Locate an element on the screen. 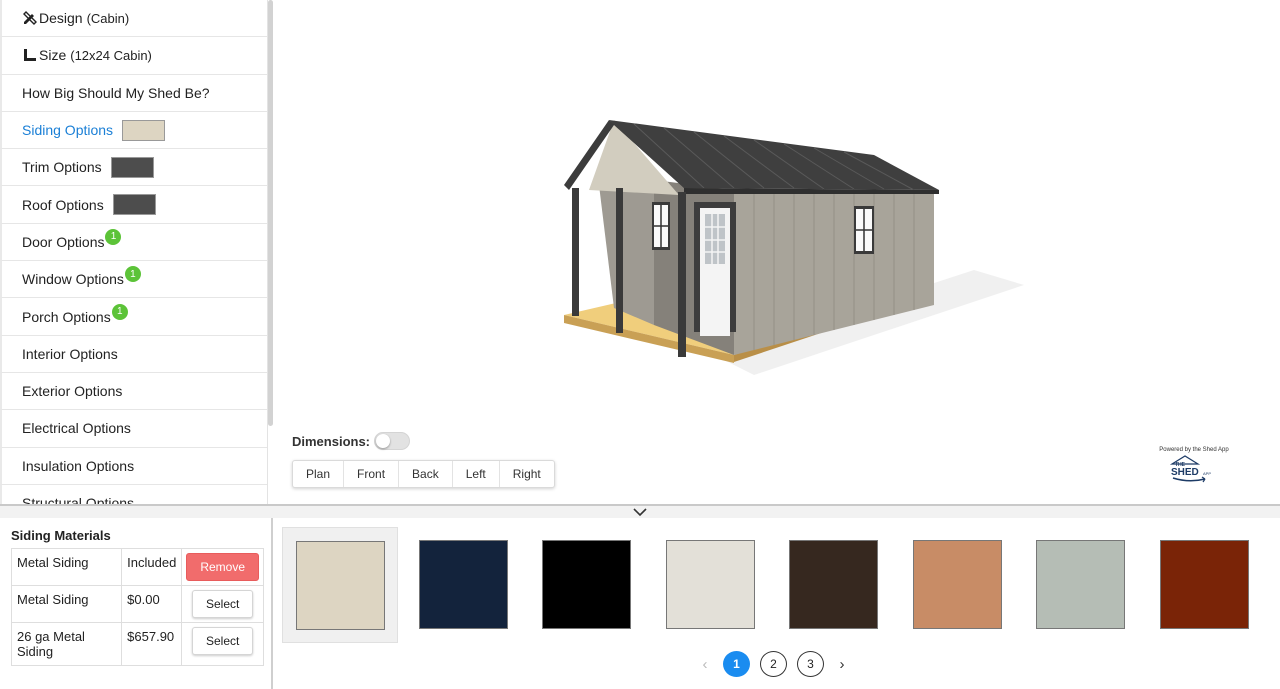 Image resolution: width=1280 pixels, height=689 pixels. shed-app-logo-icon: THE SHED APP is located at coordinates (1190, 469).